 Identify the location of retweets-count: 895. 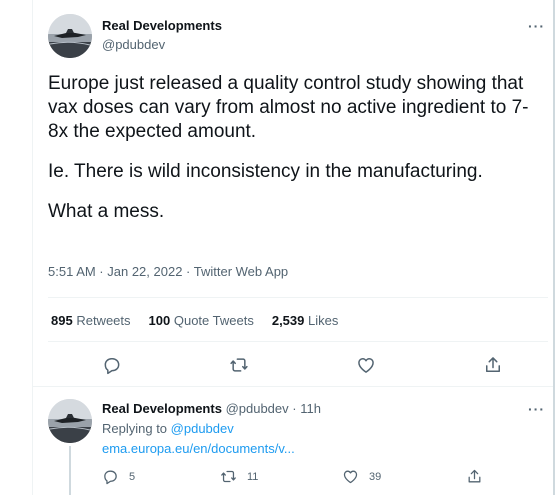
(62, 320).